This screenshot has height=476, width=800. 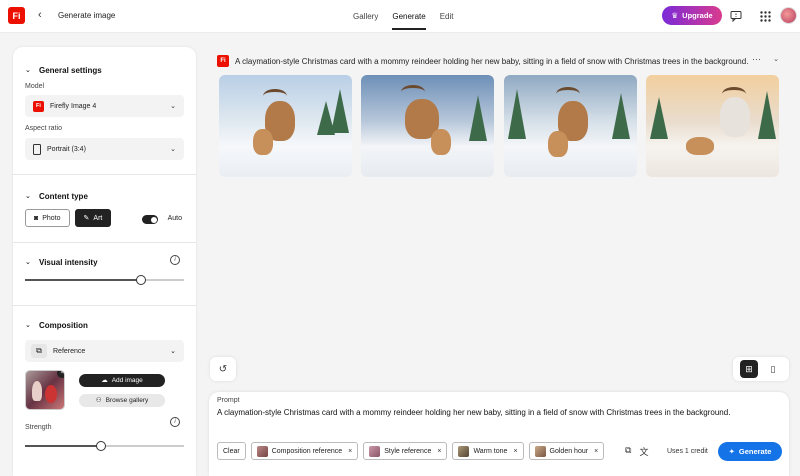 I want to click on clear-button: Clear, so click(x=231, y=451).